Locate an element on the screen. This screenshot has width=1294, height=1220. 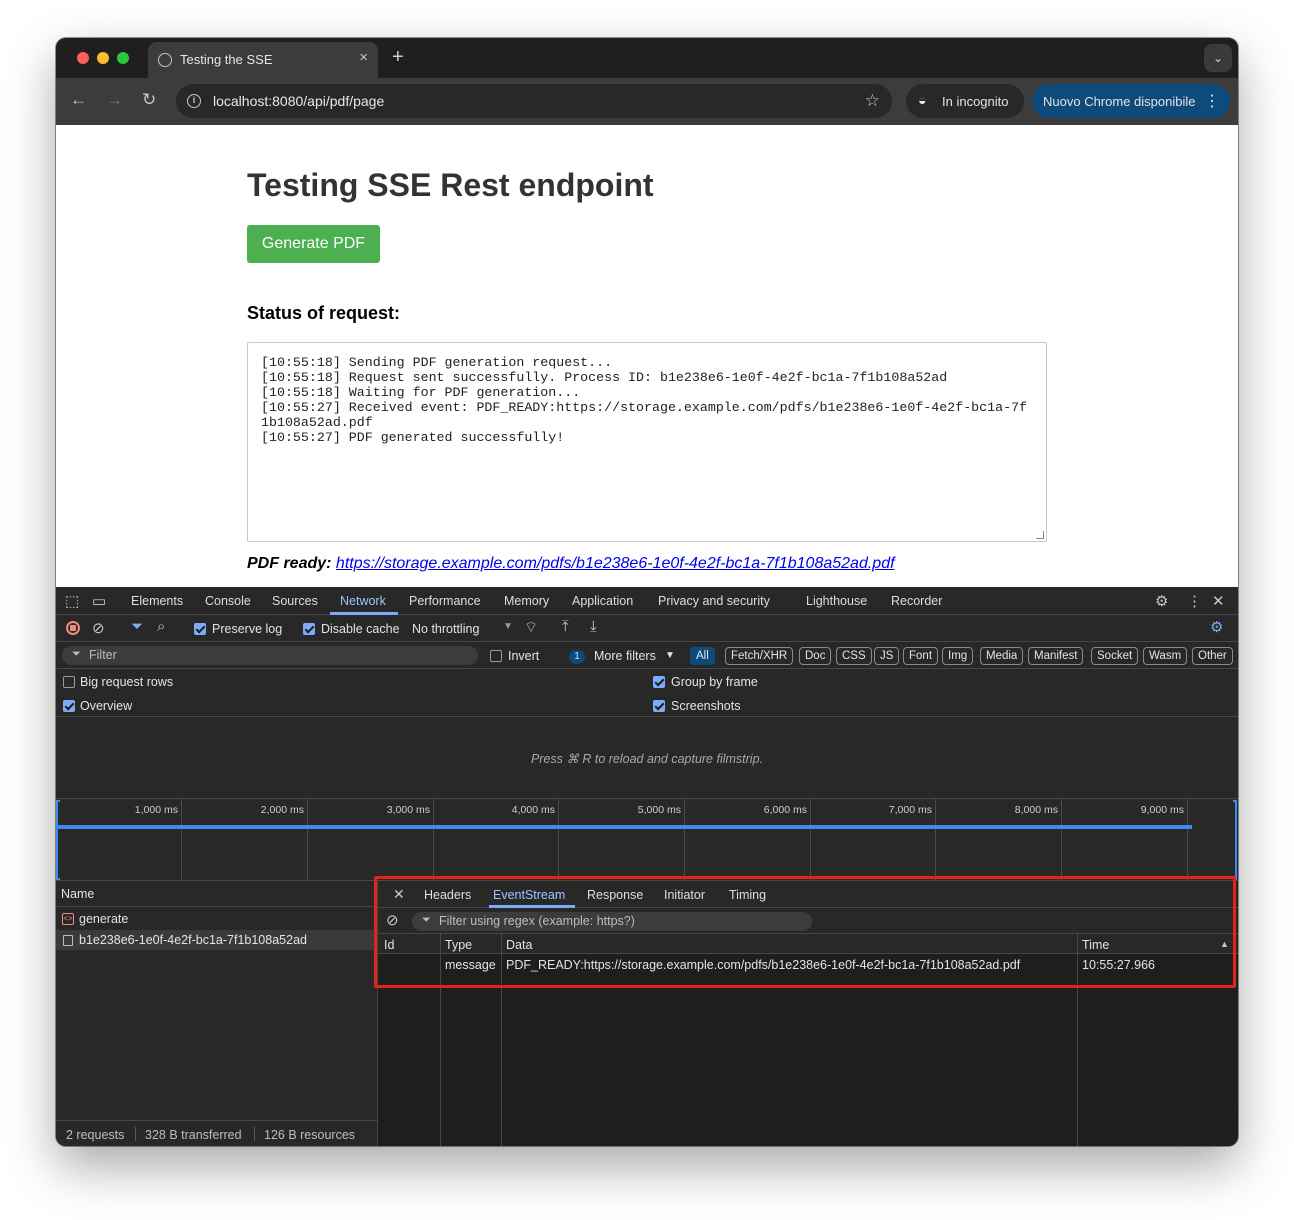
preserve-log-checkbox is located at coordinates (200, 629).